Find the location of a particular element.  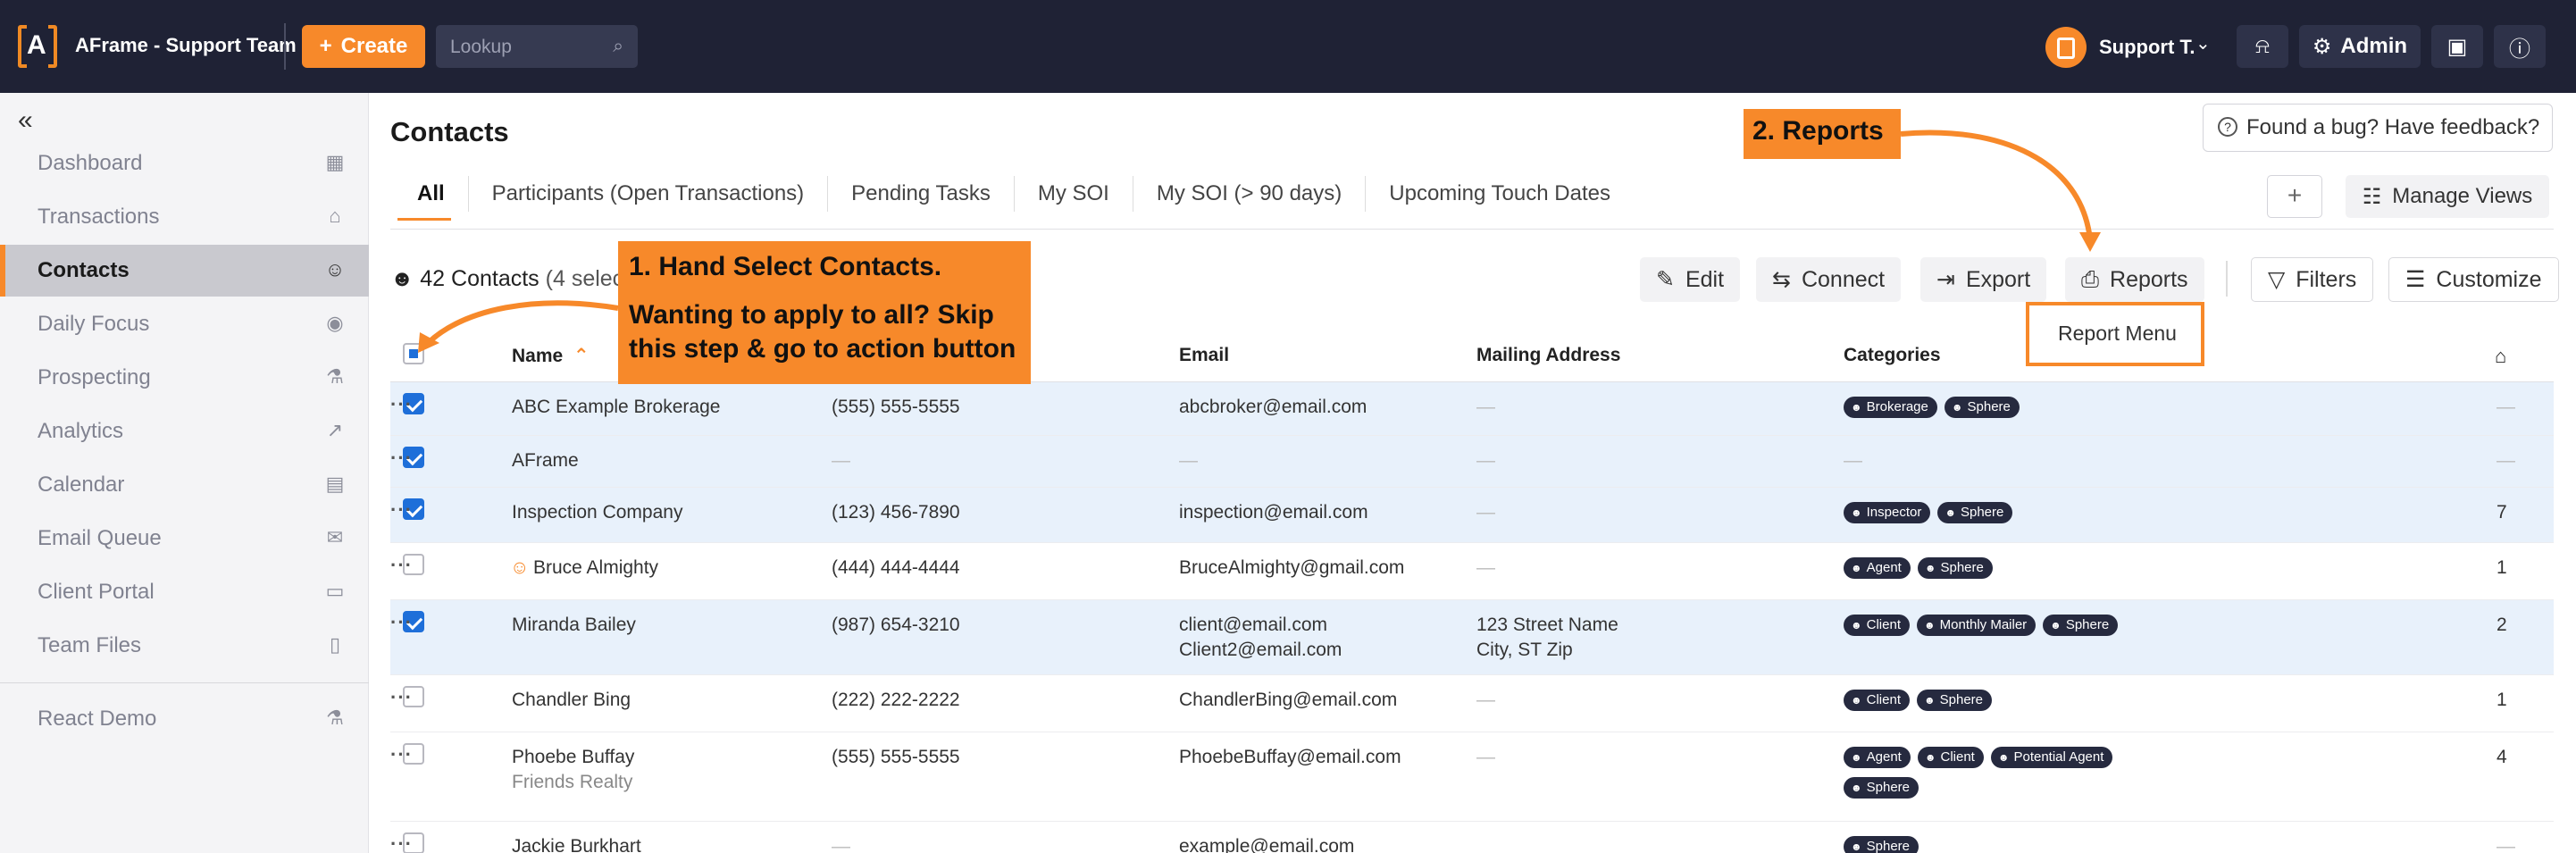

contact-phone: (222) 222-2222 is located at coordinates (896, 700).